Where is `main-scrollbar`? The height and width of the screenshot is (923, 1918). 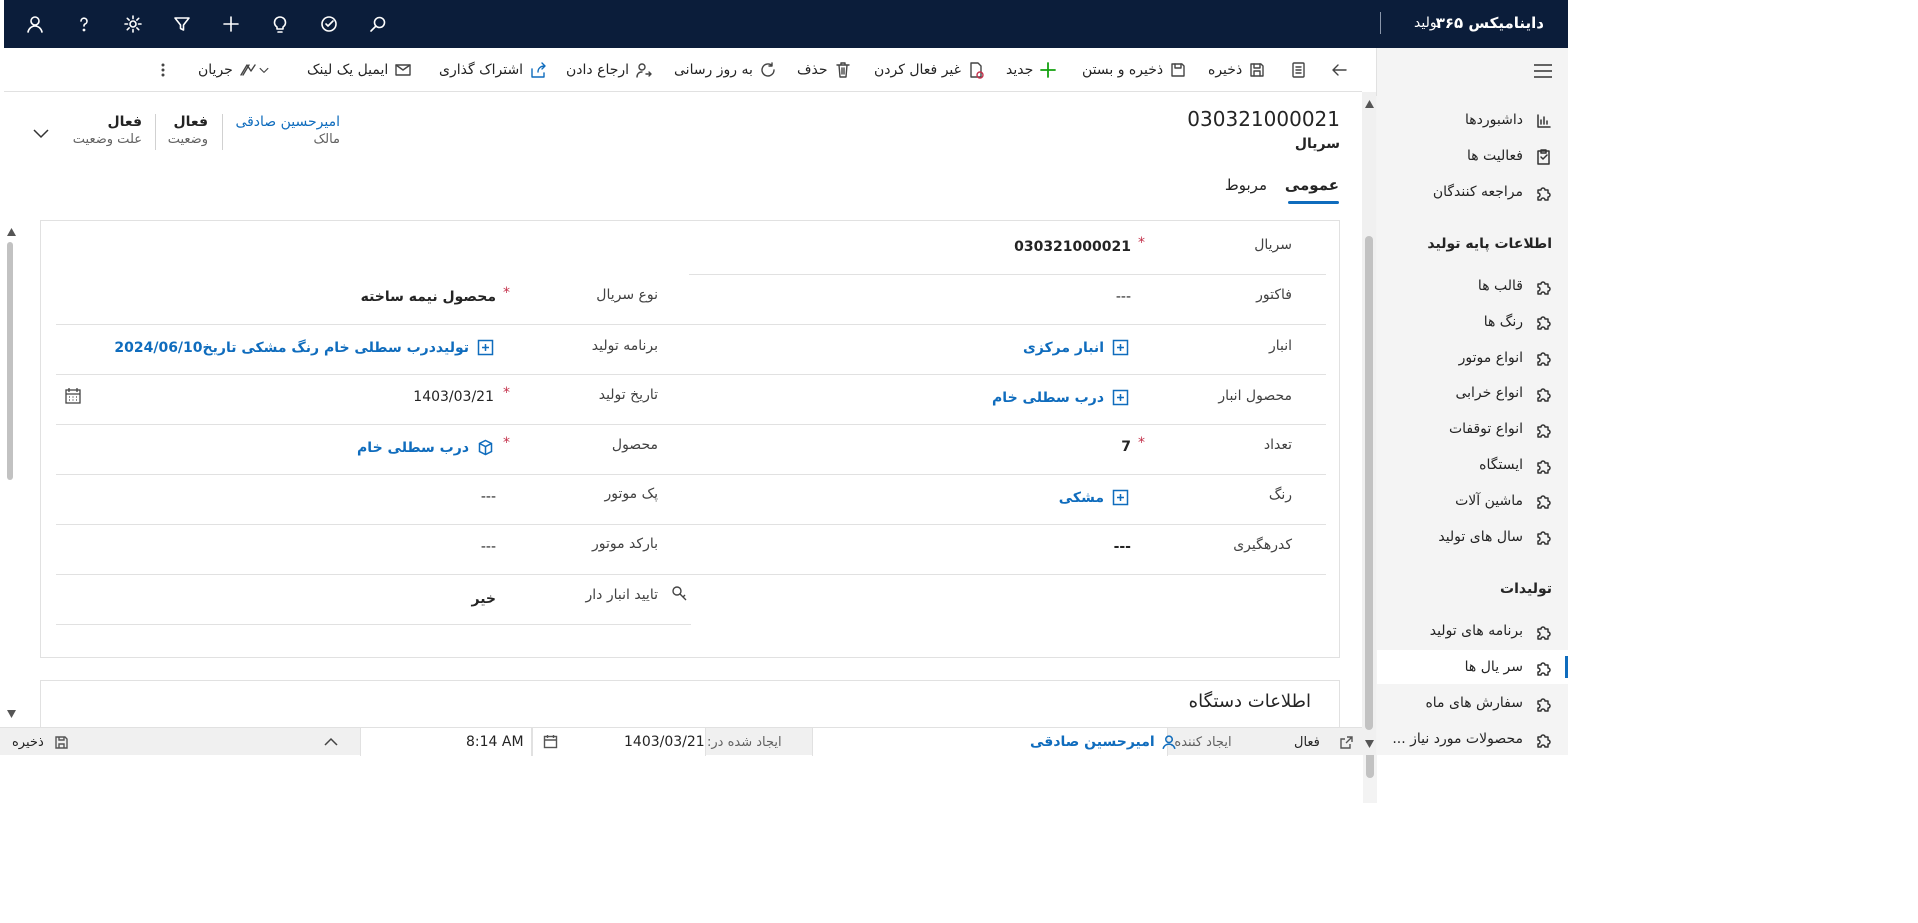
main-scrollbar is located at coordinates (1369, 423).